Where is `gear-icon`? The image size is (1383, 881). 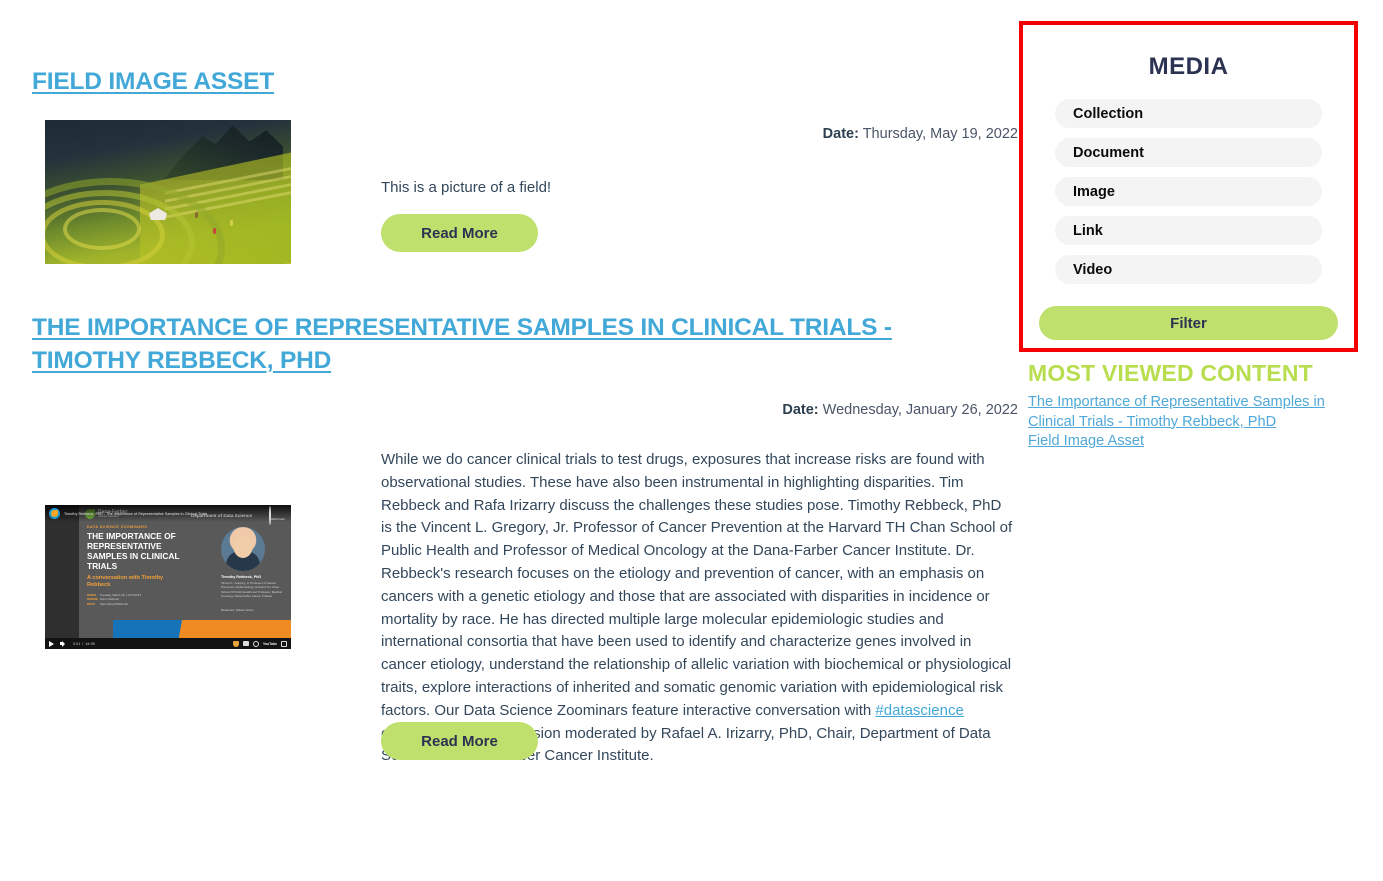
gear-icon is located at coordinates (255, 643).